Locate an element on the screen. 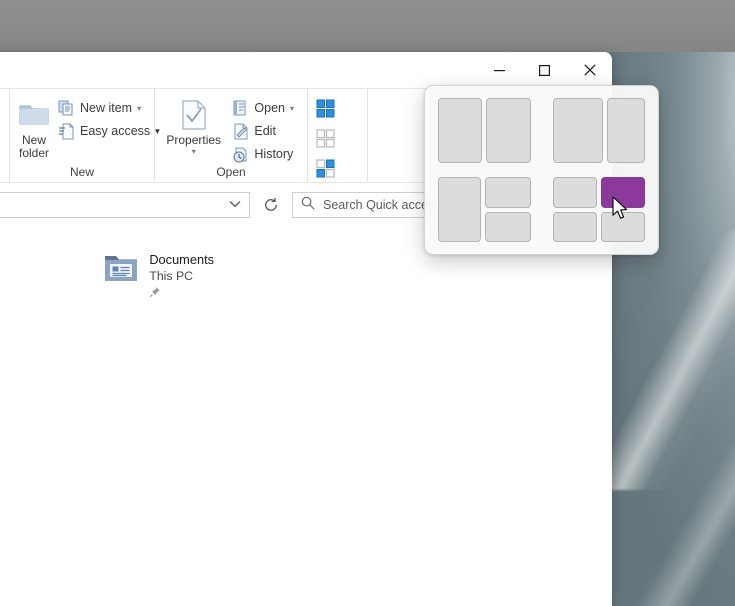  properties-label: Properties is located at coordinates (194, 140).